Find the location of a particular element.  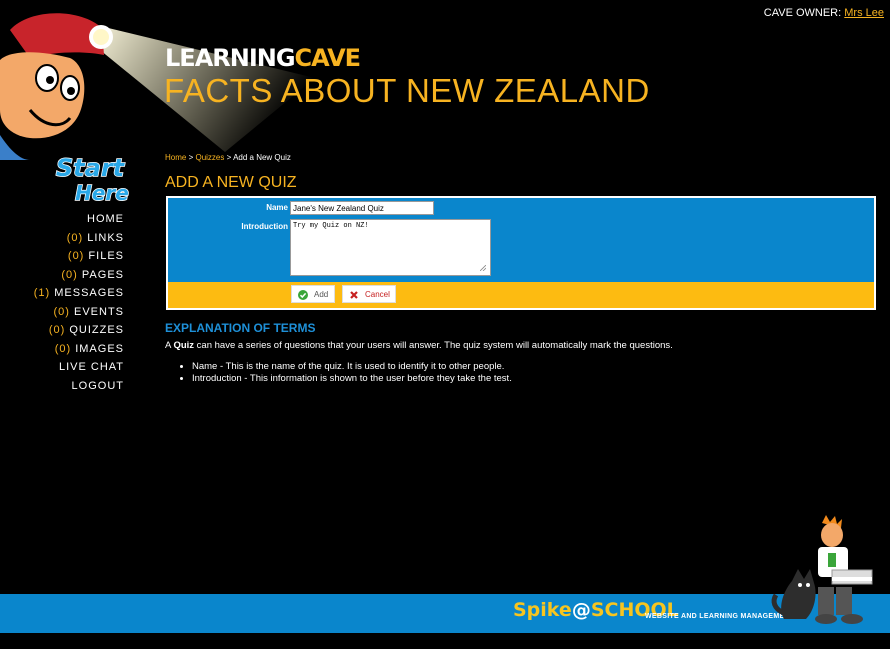

cave-owner: CAVE OWNER: Mrs Lee is located at coordinates (824, 13).